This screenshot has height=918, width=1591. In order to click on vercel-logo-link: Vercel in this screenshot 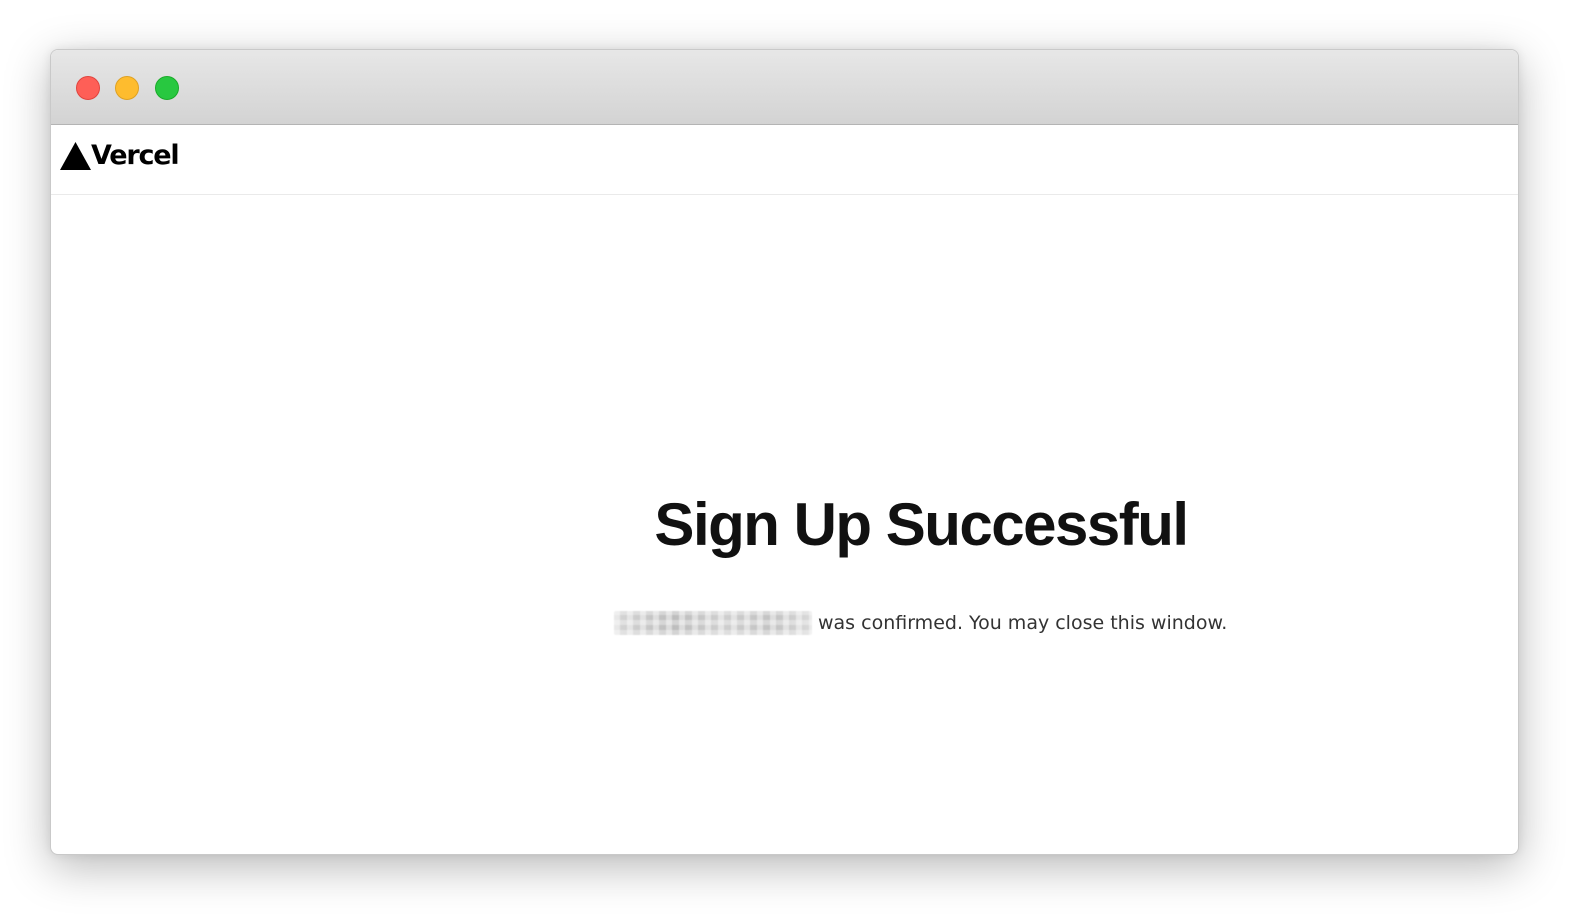, I will do `click(120, 155)`.